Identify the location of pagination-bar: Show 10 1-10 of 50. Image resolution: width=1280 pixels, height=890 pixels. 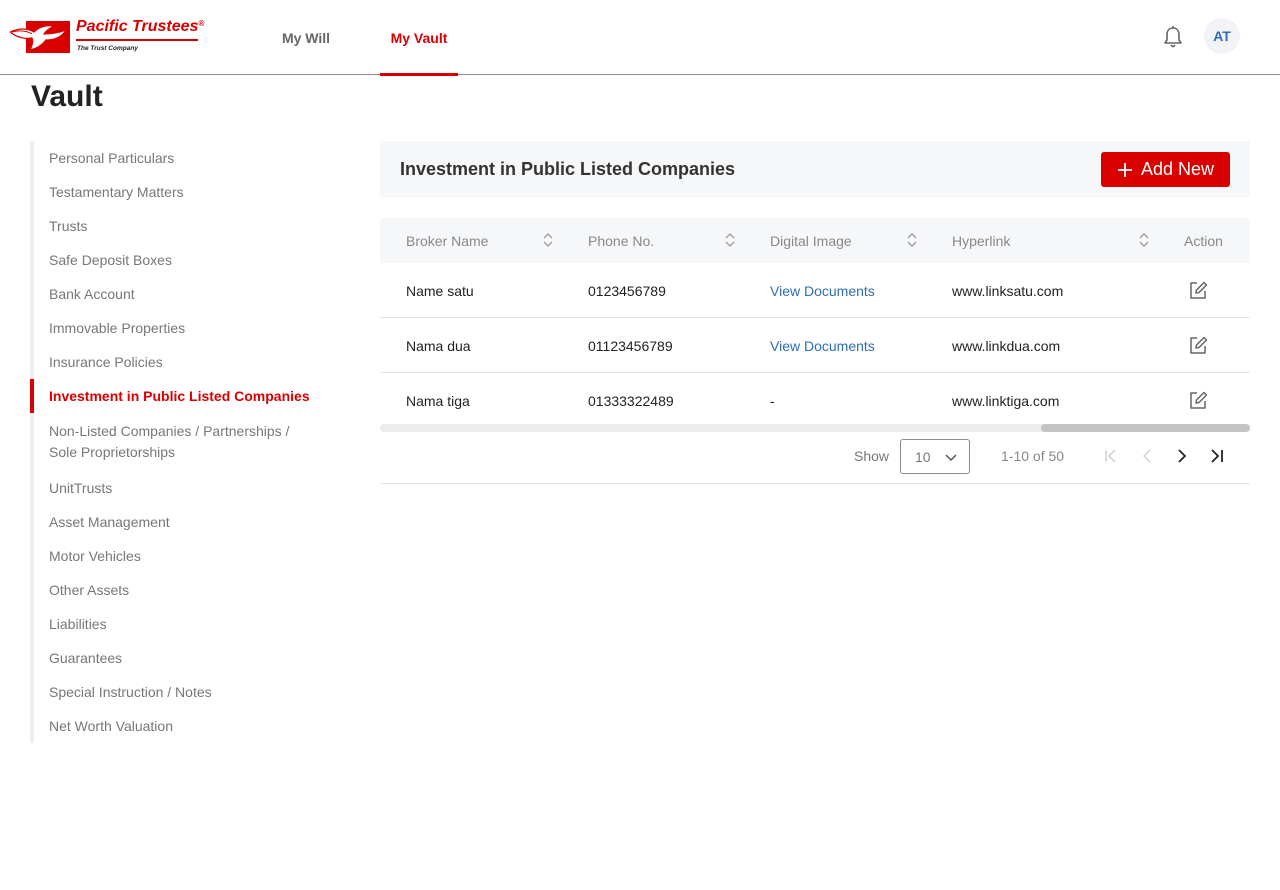
(815, 458).